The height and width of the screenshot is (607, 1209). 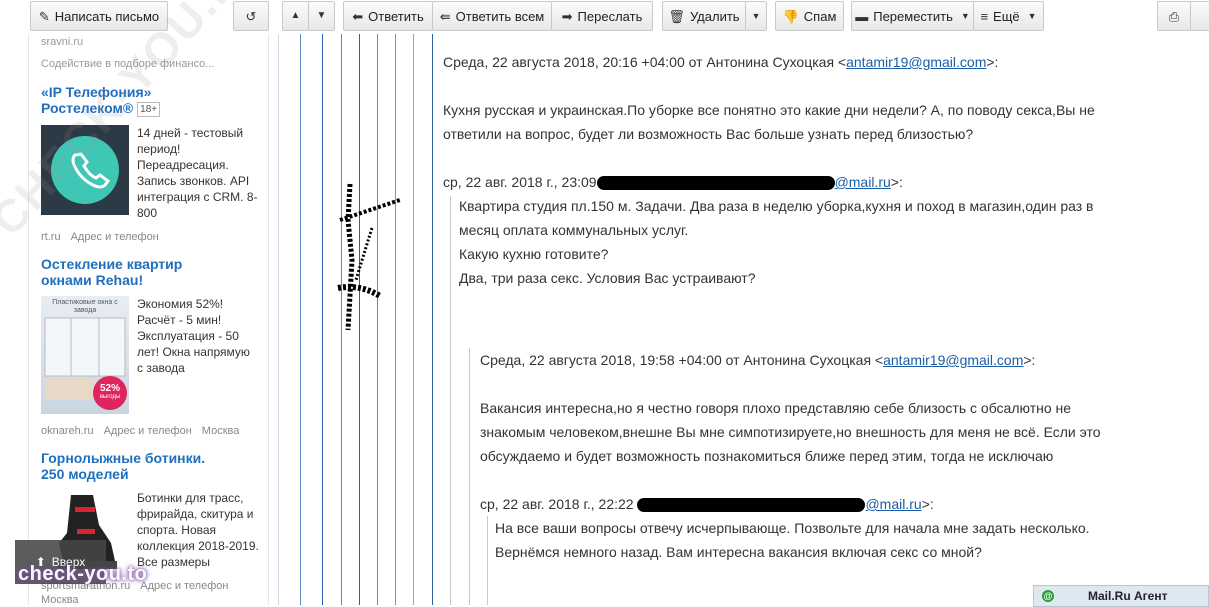 What do you see at coordinates (557, 504) in the screenshot?
I see `quote-header-text: ср, 22 авг. 2018 г., 22:22` at bounding box center [557, 504].